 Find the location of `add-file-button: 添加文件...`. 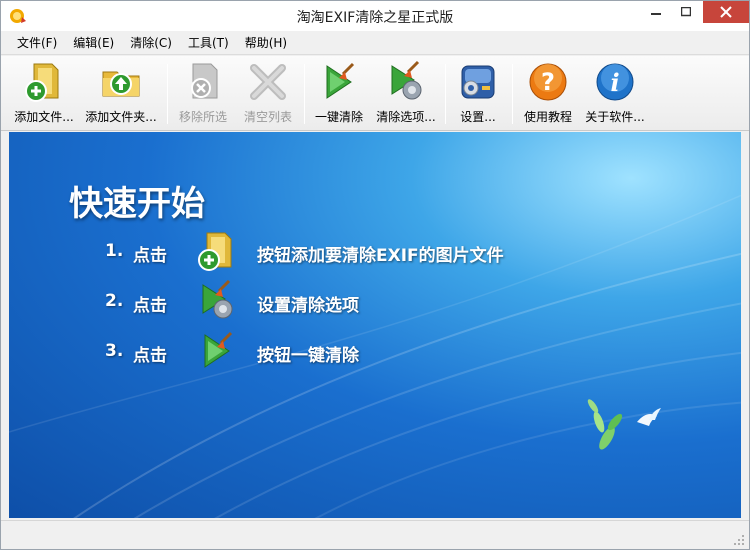

add-file-button: 添加文件... is located at coordinates (44, 94).